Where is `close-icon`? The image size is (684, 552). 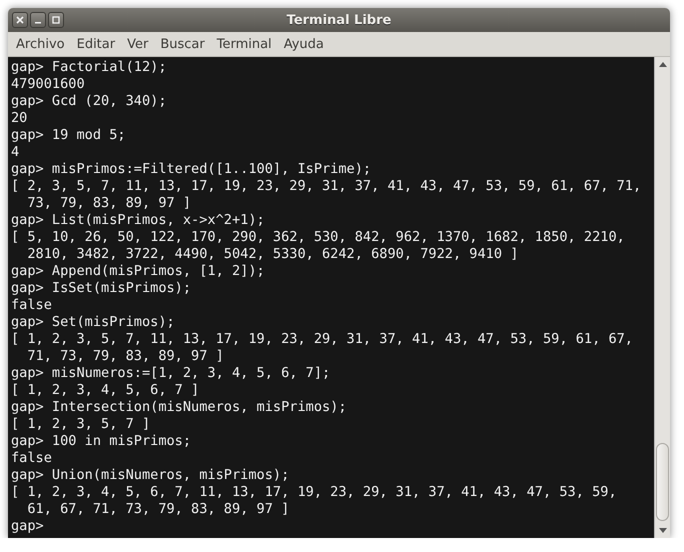 close-icon is located at coordinates (20, 20).